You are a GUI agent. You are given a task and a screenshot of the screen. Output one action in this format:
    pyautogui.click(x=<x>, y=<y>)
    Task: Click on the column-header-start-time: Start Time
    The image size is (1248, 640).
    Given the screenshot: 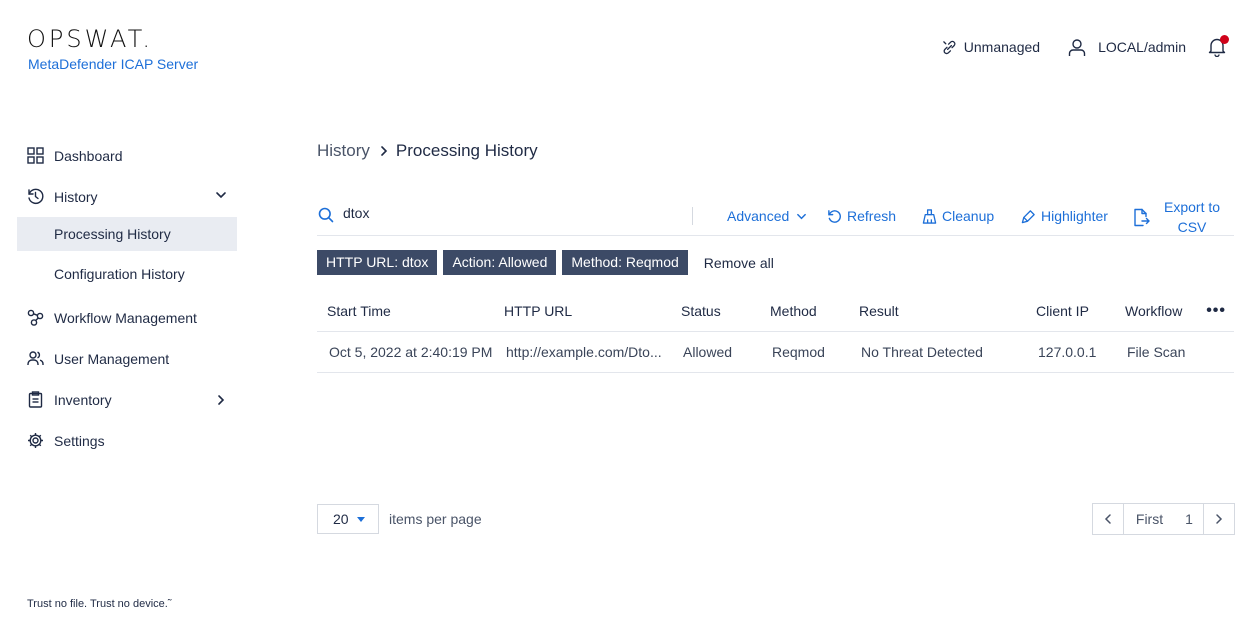 What is the action you would take?
    pyautogui.click(x=359, y=311)
    